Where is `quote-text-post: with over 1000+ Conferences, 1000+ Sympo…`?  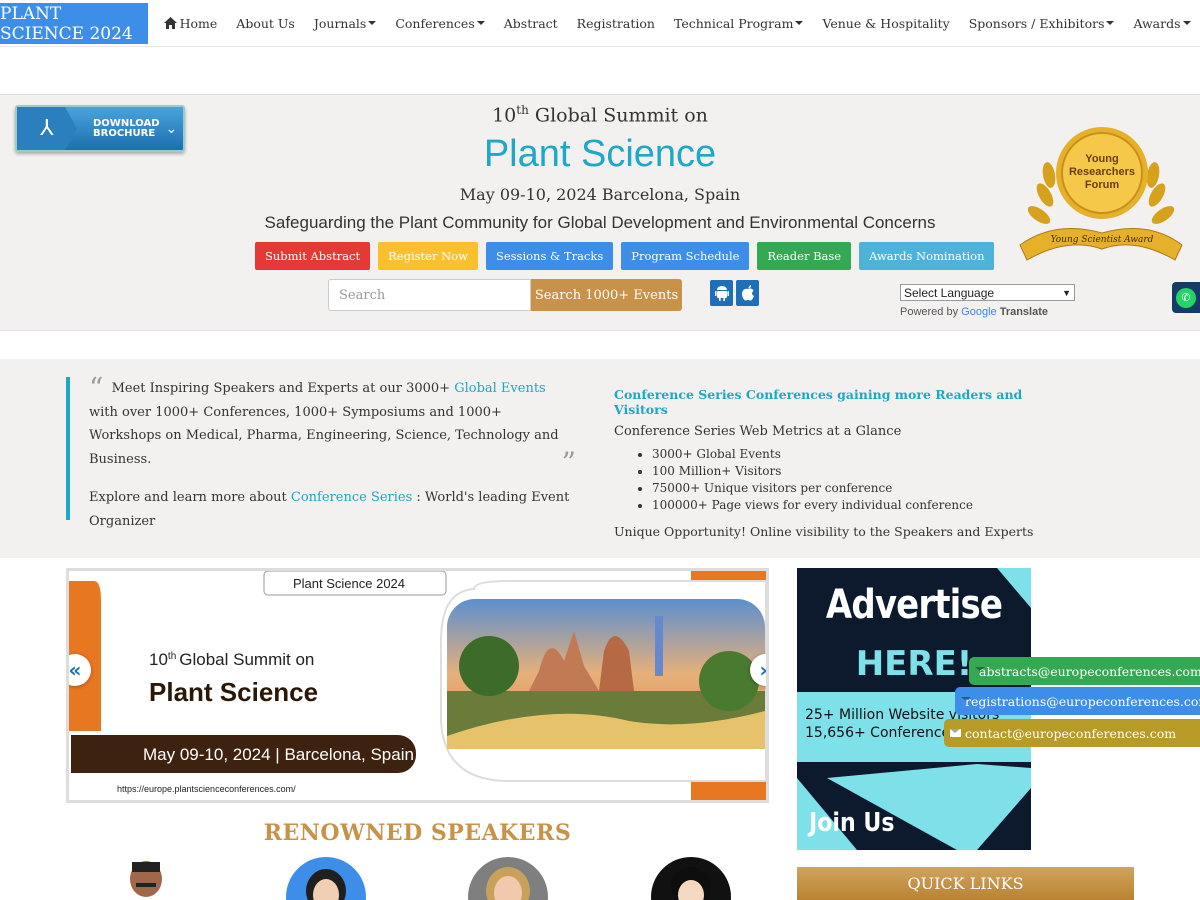 quote-text-post: with over 1000+ Conferences, 1000+ Sympo… is located at coordinates (324, 435).